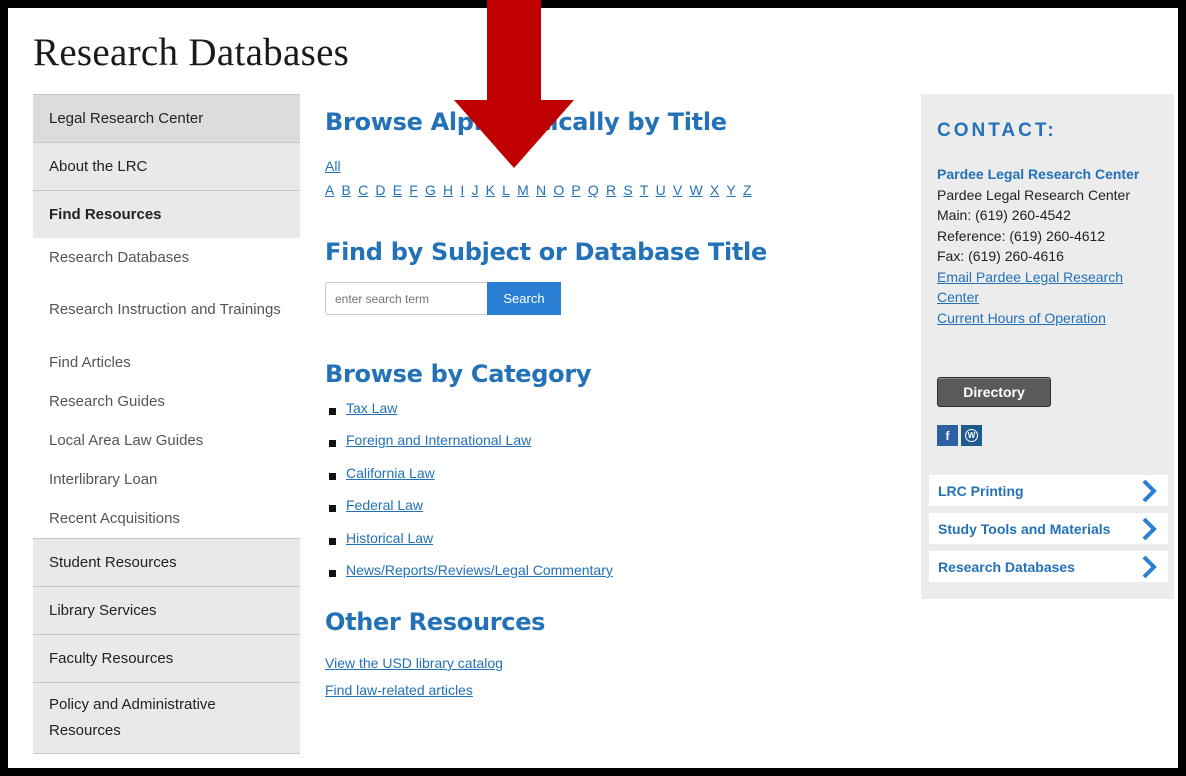 Image resolution: width=1186 pixels, height=776 pixels. I want to click on alpha-letter-link: V, so click(677, 190).